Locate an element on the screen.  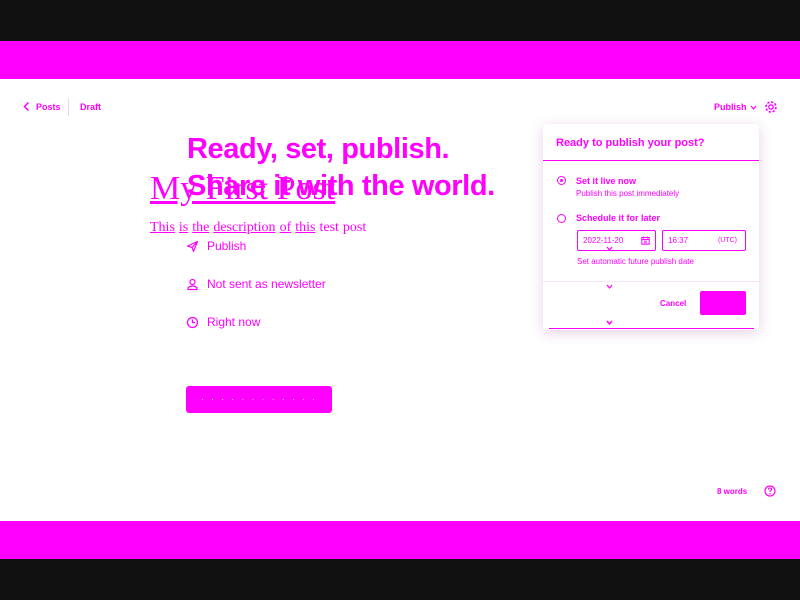
description-word: the is located at coordinates (201, 227).